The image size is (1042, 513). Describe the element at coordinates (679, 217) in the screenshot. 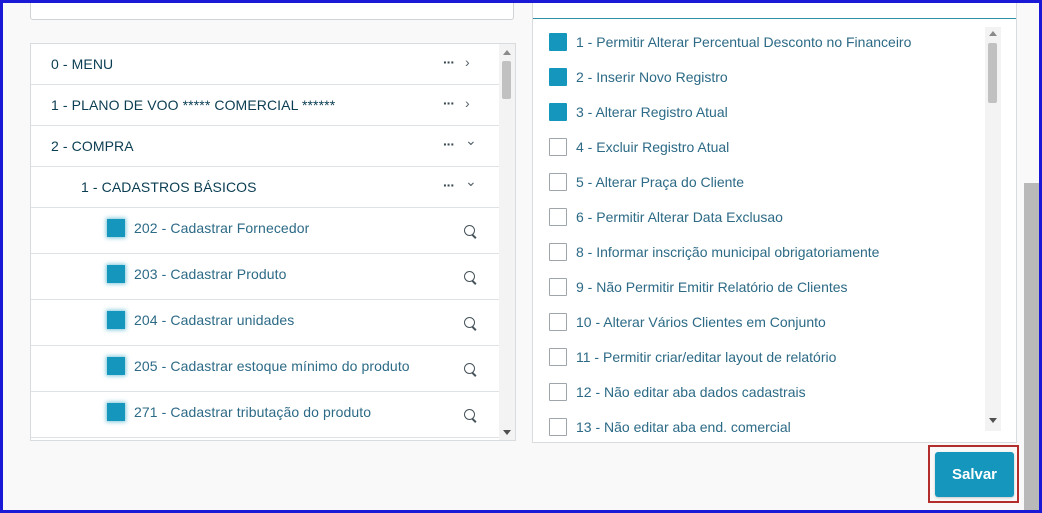

I see `permission-label: 6 - Permitir Alterar Data Exclusao` at that location.